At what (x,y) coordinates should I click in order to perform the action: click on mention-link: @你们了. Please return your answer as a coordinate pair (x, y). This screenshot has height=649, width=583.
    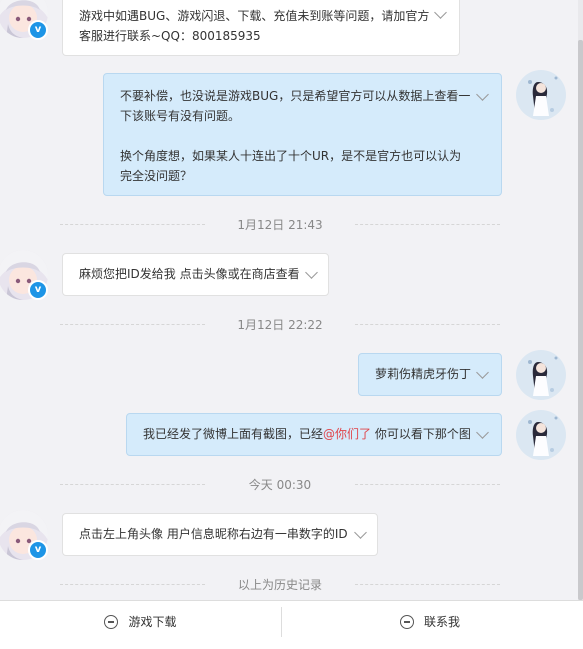
    Looking at the image, I should click on (347, 434).